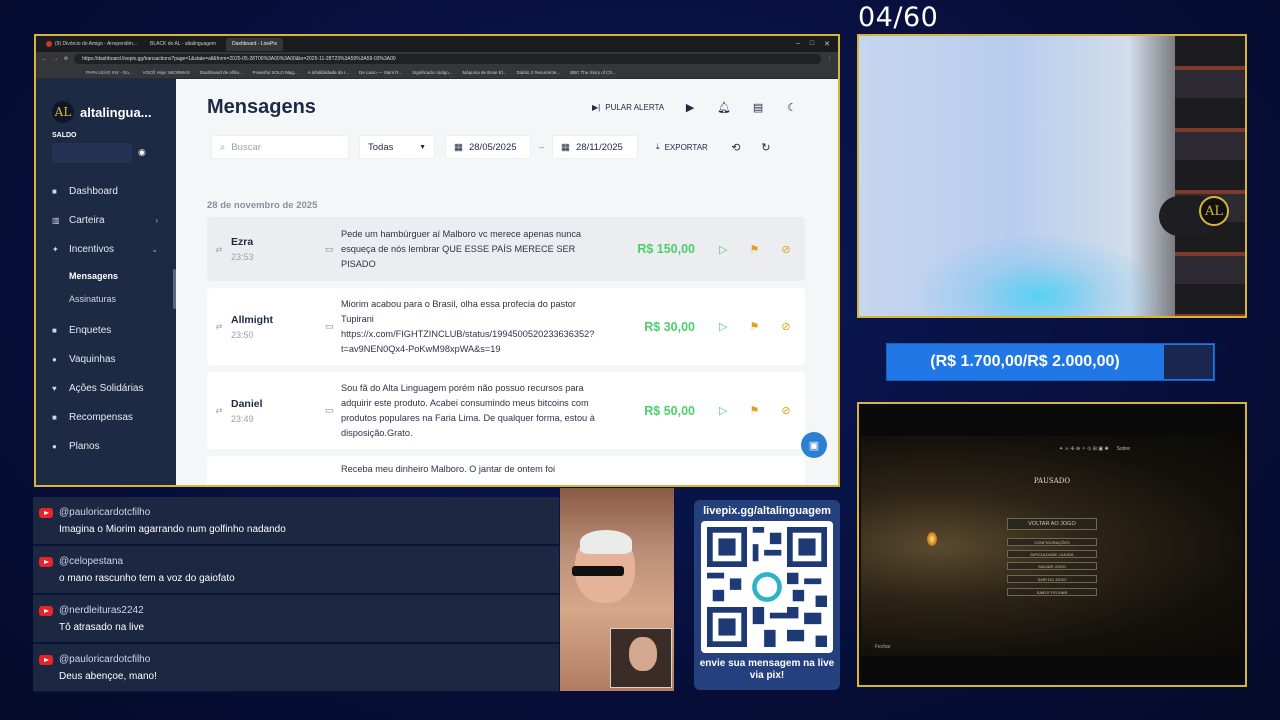  I want to click on skip-alert-button: ▶| PULAR ALERTA, so click(628, 107).